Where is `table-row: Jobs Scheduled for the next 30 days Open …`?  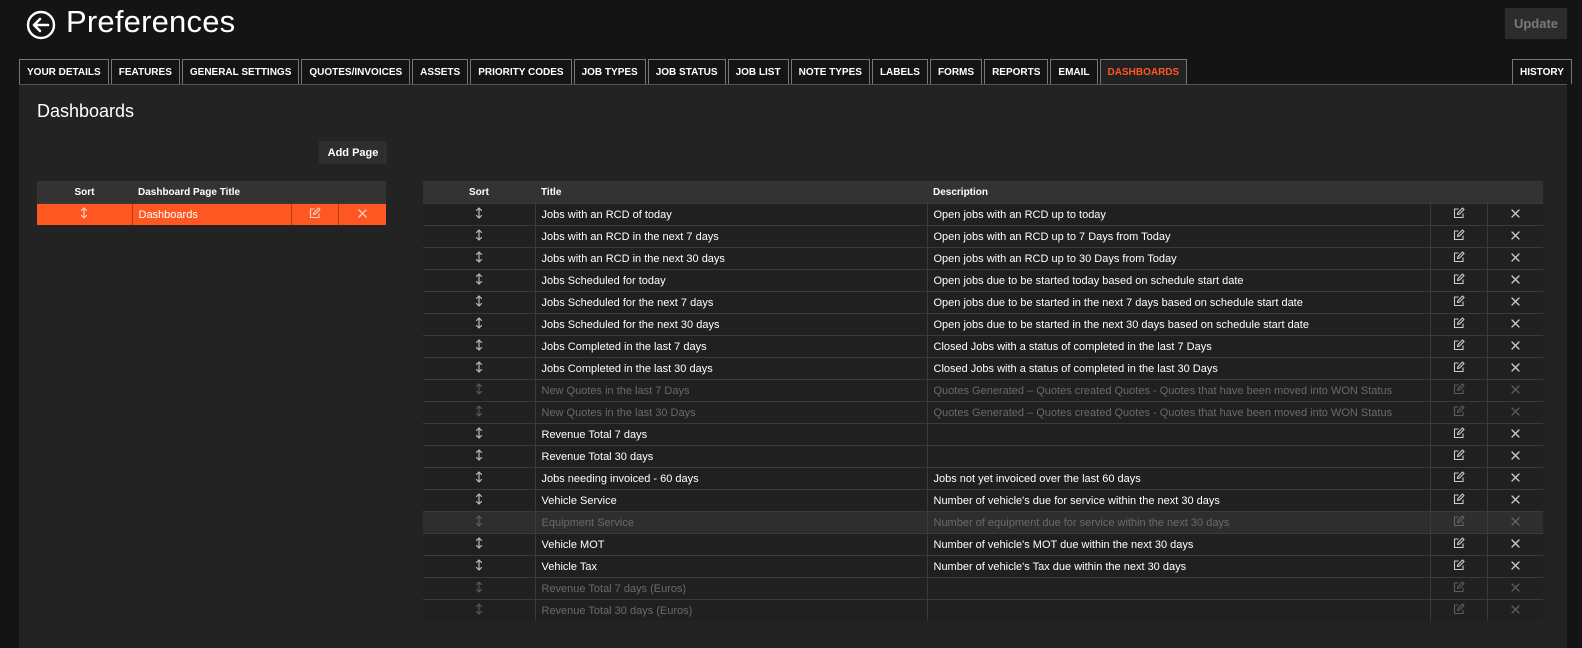 table-row: Jobs Scheduled for the next 30 days Open … is located at coordinates (983, 324).